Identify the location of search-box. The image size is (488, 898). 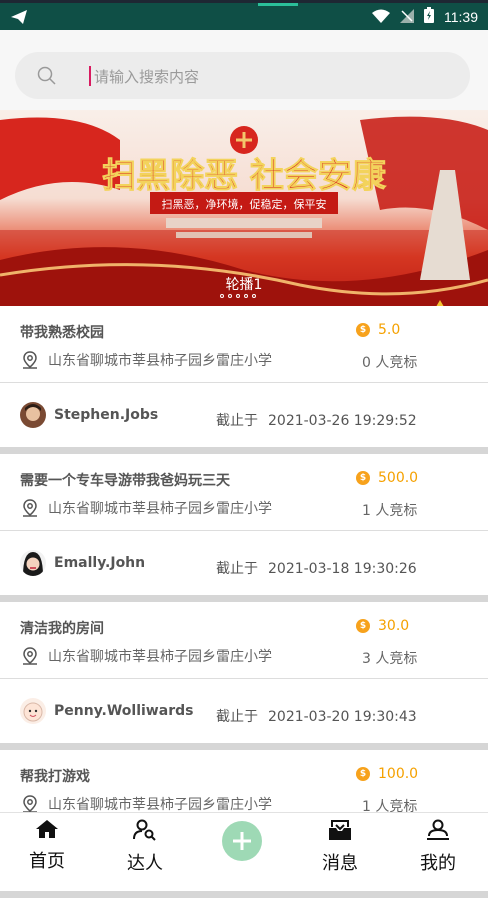
(242, 75).